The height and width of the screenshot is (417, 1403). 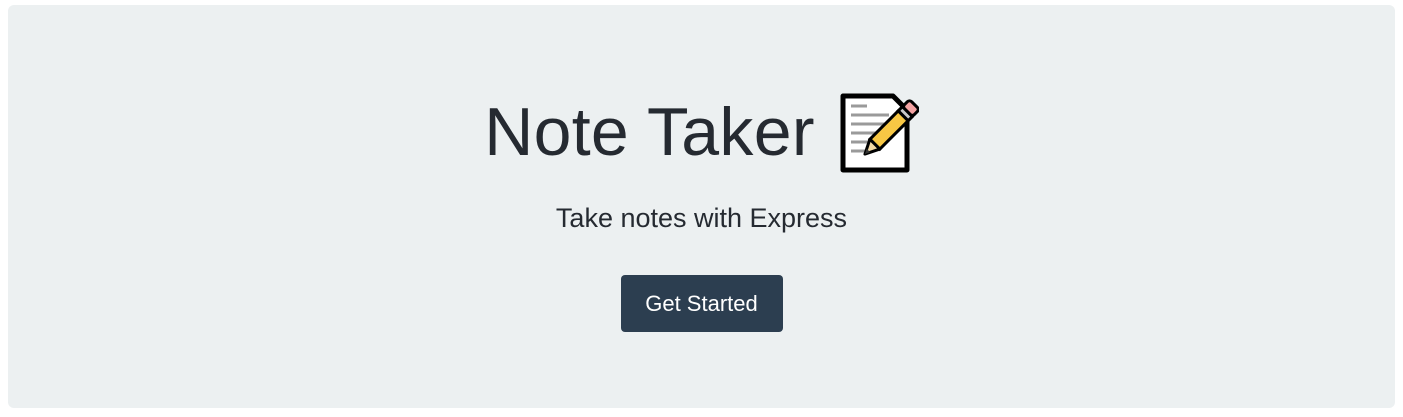 I want to click on title-row: Note Taker, so click(x=702, y=132).